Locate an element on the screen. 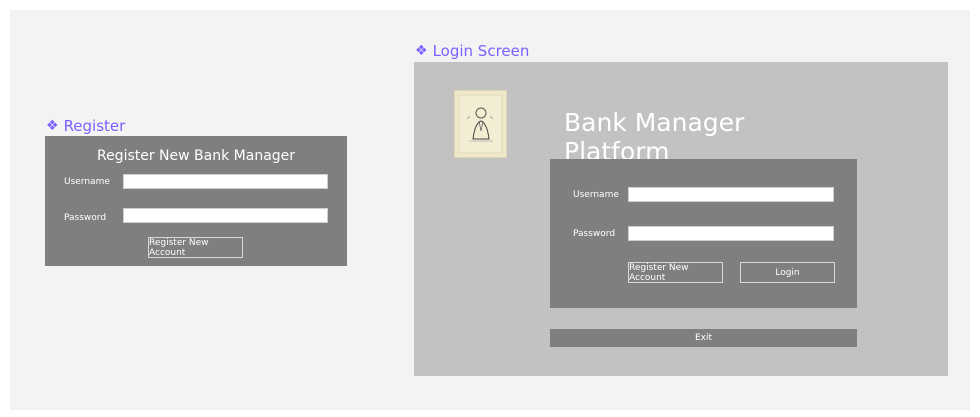 This screenshot has width=980, height=417. app-title: Bank Manager Platform is located at coordinates (654, 137).